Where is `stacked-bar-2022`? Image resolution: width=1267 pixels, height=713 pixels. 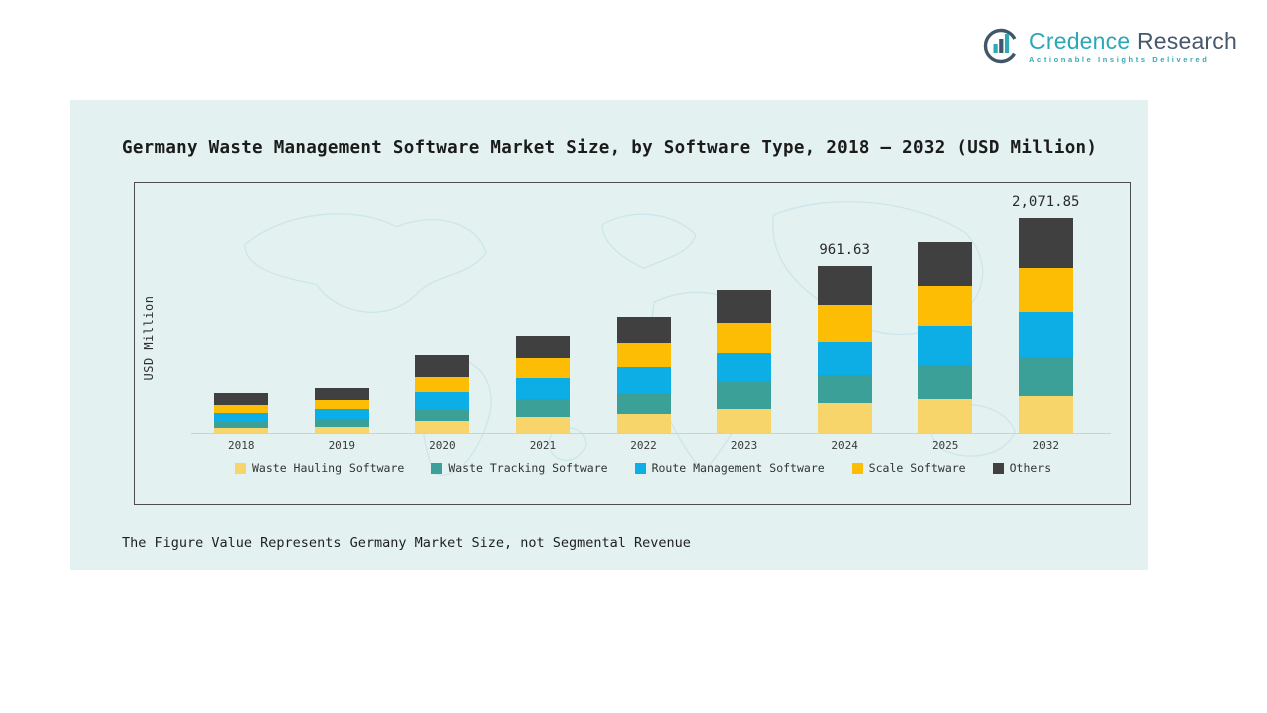
stacked-bar-2022 is located at coordinates (643, 374).